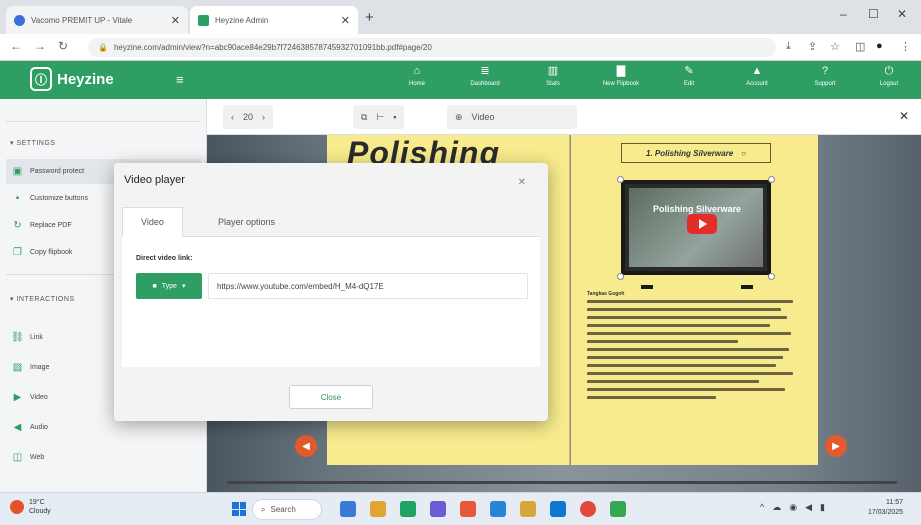  I want to click on sidebar-item-label: Web, so click(37, 457).